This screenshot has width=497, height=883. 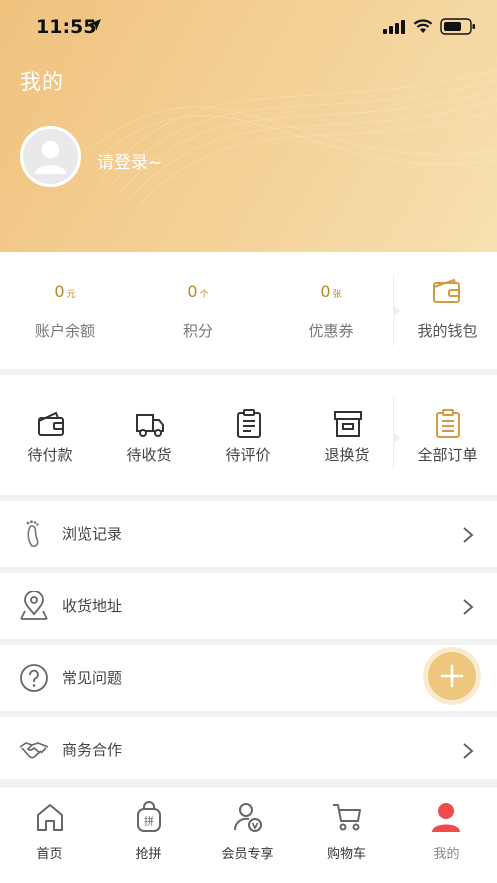 I want to click on box-icon, so click(x=348, y=424).